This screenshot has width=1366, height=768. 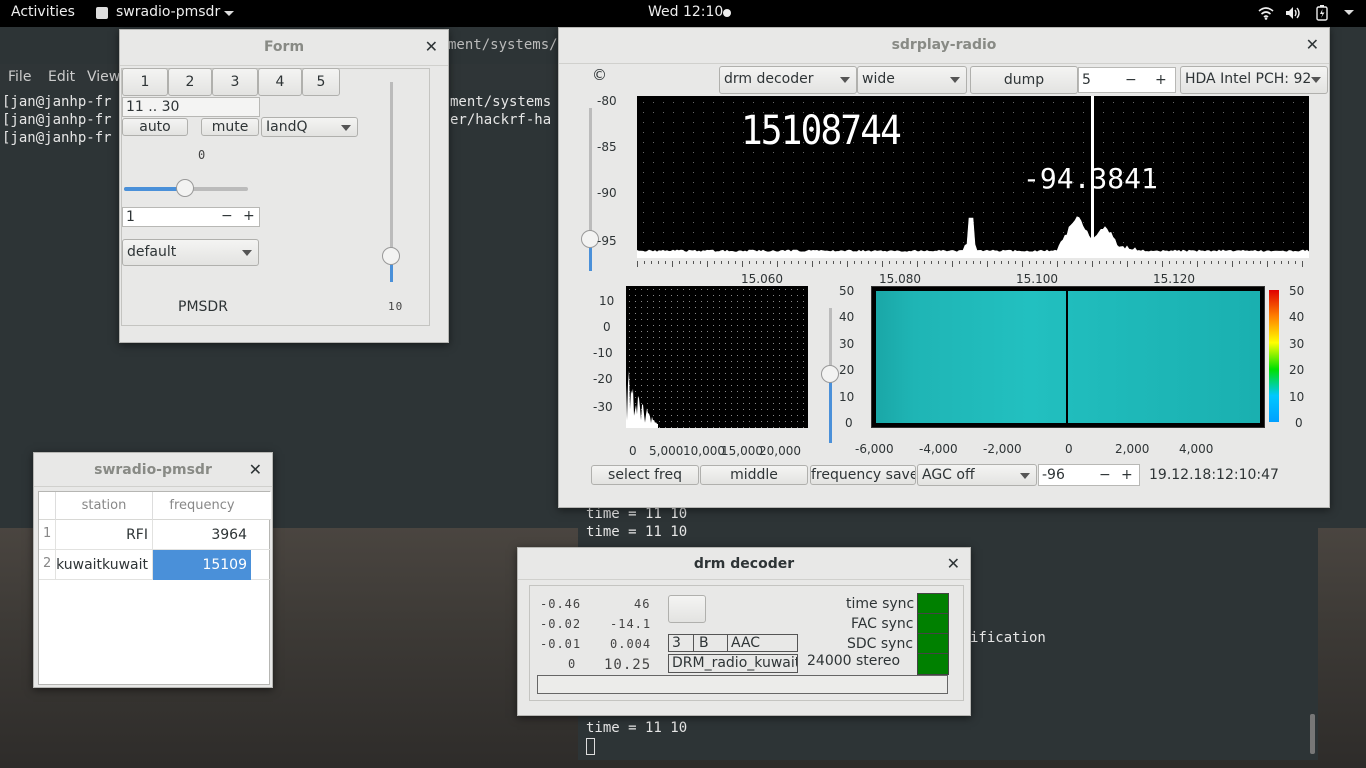 I want to click on station-cell: RFI, so click(x=104, y=535).